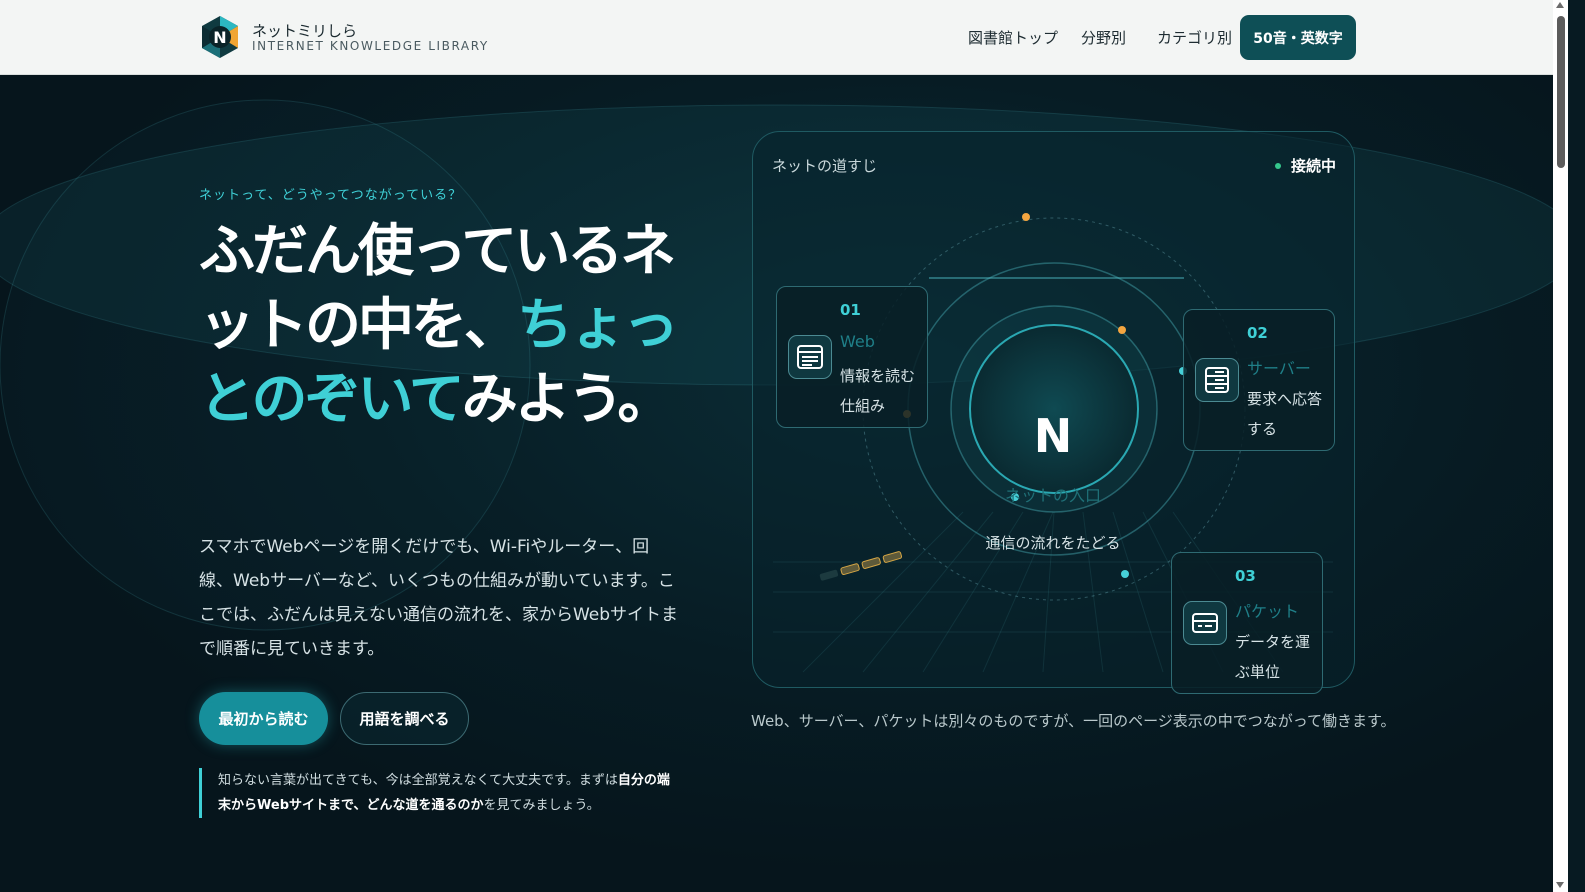  Describe the element at coordinates (1217, 380) in the screenshot. I see `server-icon` at that location.